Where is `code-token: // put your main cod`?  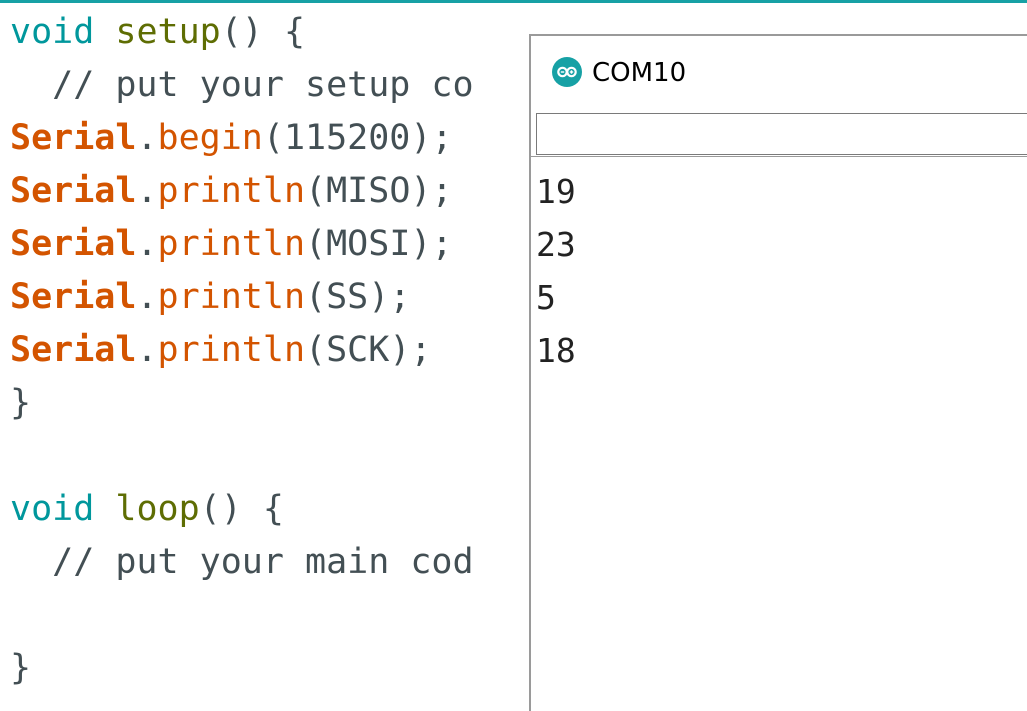
code-token: // put your main cod is located at coordinates (242, 562).